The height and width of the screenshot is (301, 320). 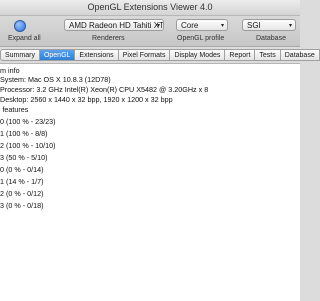 What do you see at coordinates (300, 55) in the screenshot?
I see `tab-database: Database` at bounding box center [300, 55].